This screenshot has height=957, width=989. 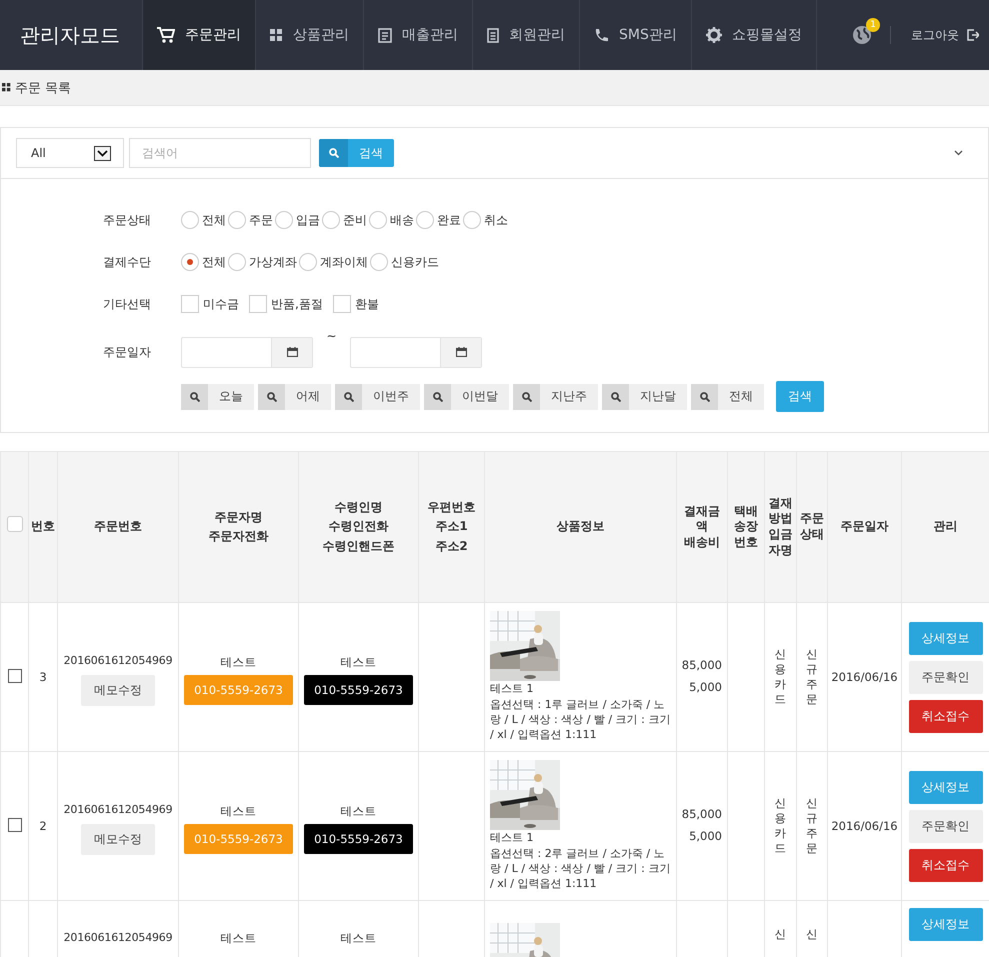 What do you see at coordinates (945, 35) in the screenshot?
I see `logout-link: 로그아웃` at bounding box center [945, 35].